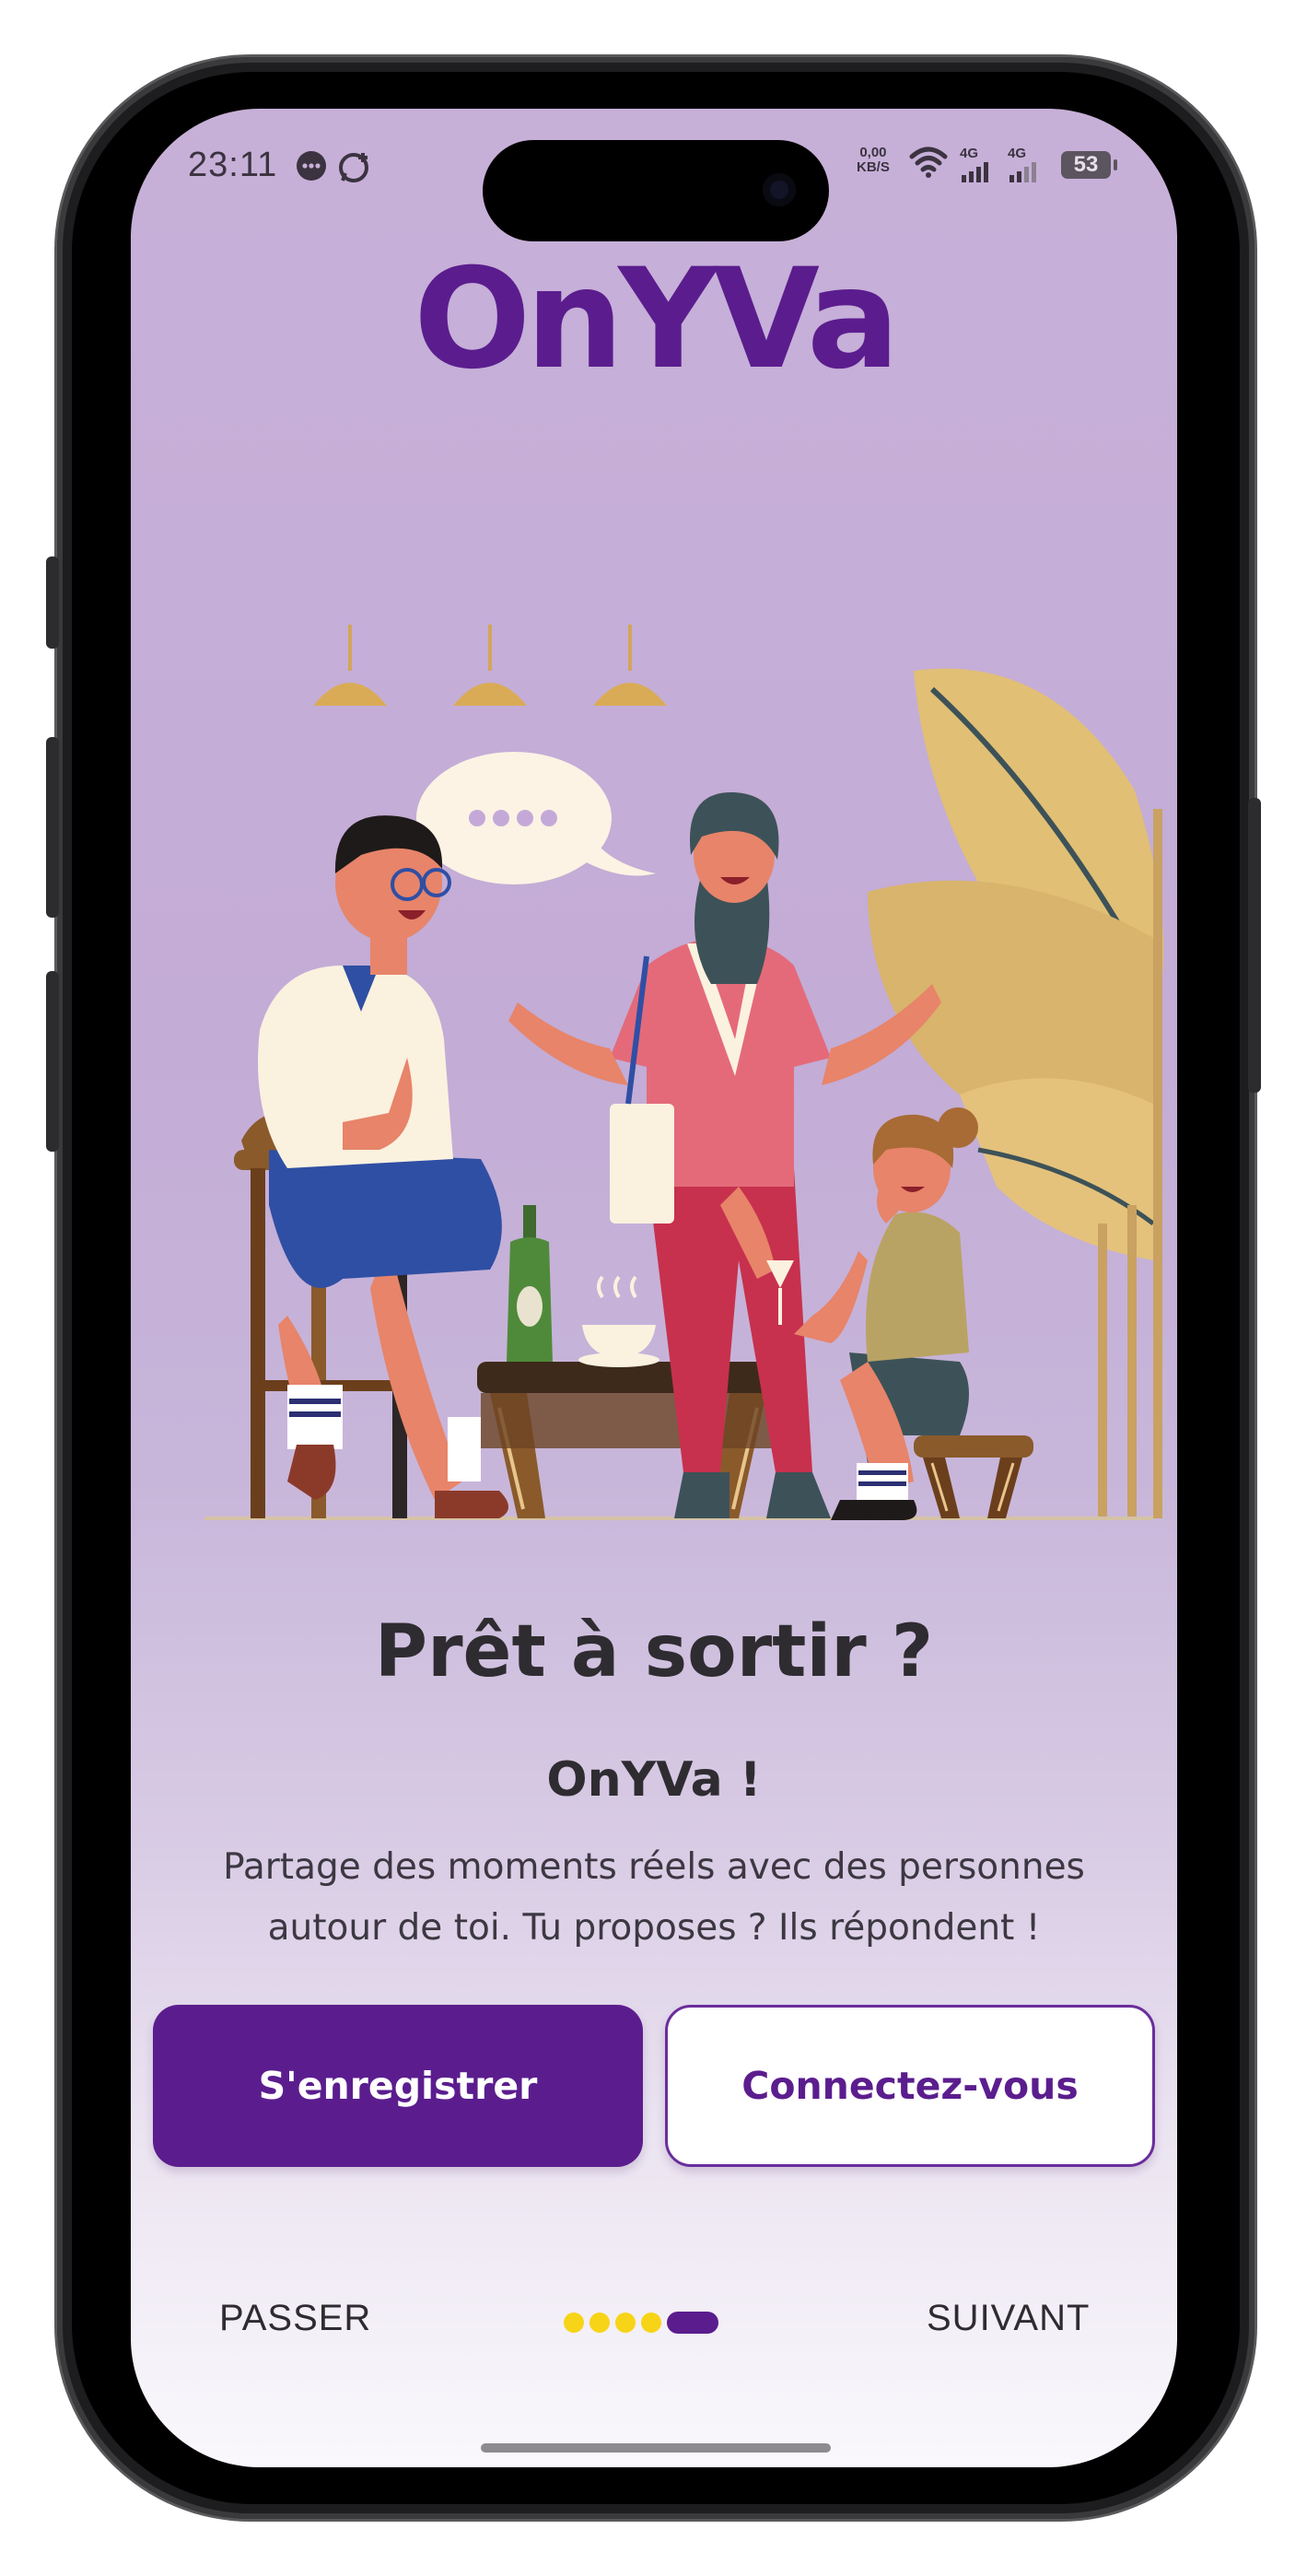 This screenshot has width=1307, height=2576. I want to click on power-button, so click(1255, 945).